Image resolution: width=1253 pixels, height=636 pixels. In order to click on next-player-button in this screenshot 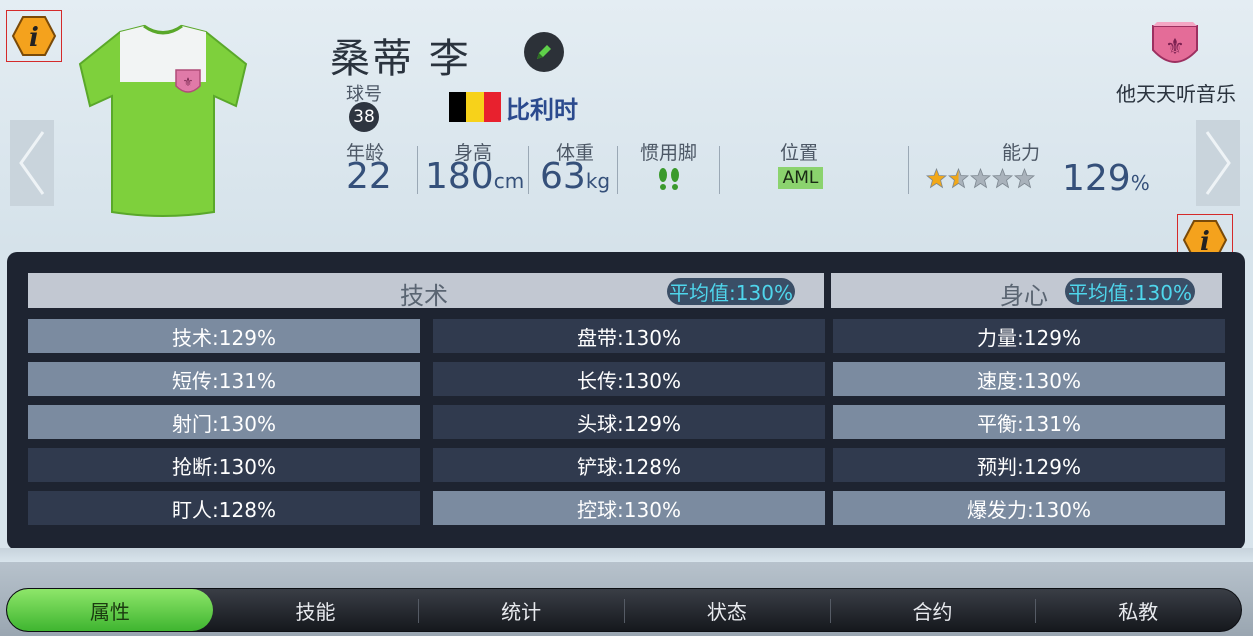, I will do `click(1218, 163)`.